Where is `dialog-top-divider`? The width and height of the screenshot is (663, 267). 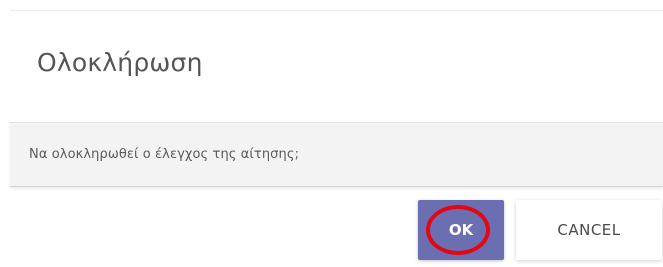 dialog-top-divider is located at coordinates (336, 10).